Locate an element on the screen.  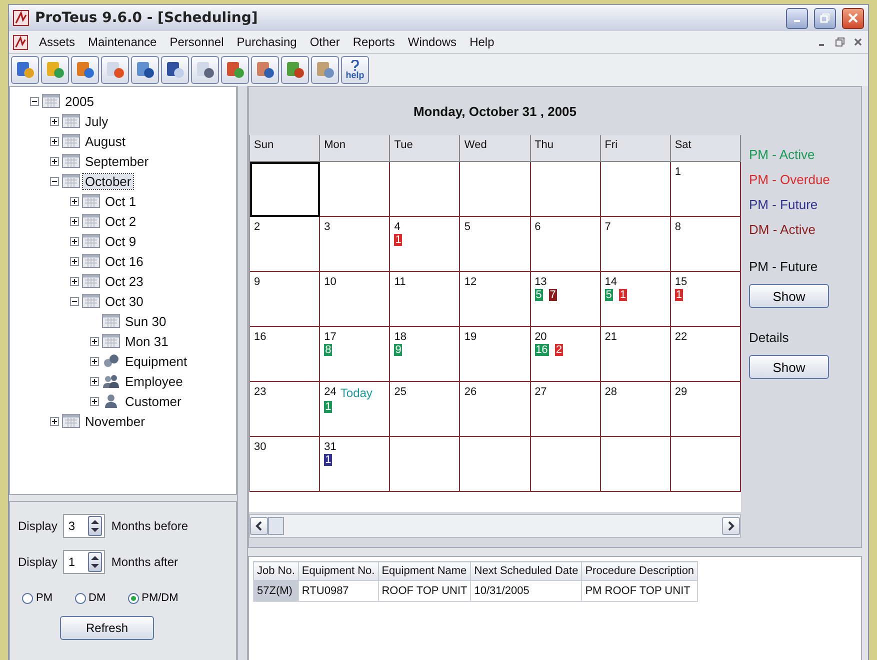
tree-item: Oct 30 is located at coordinates (124, 301).